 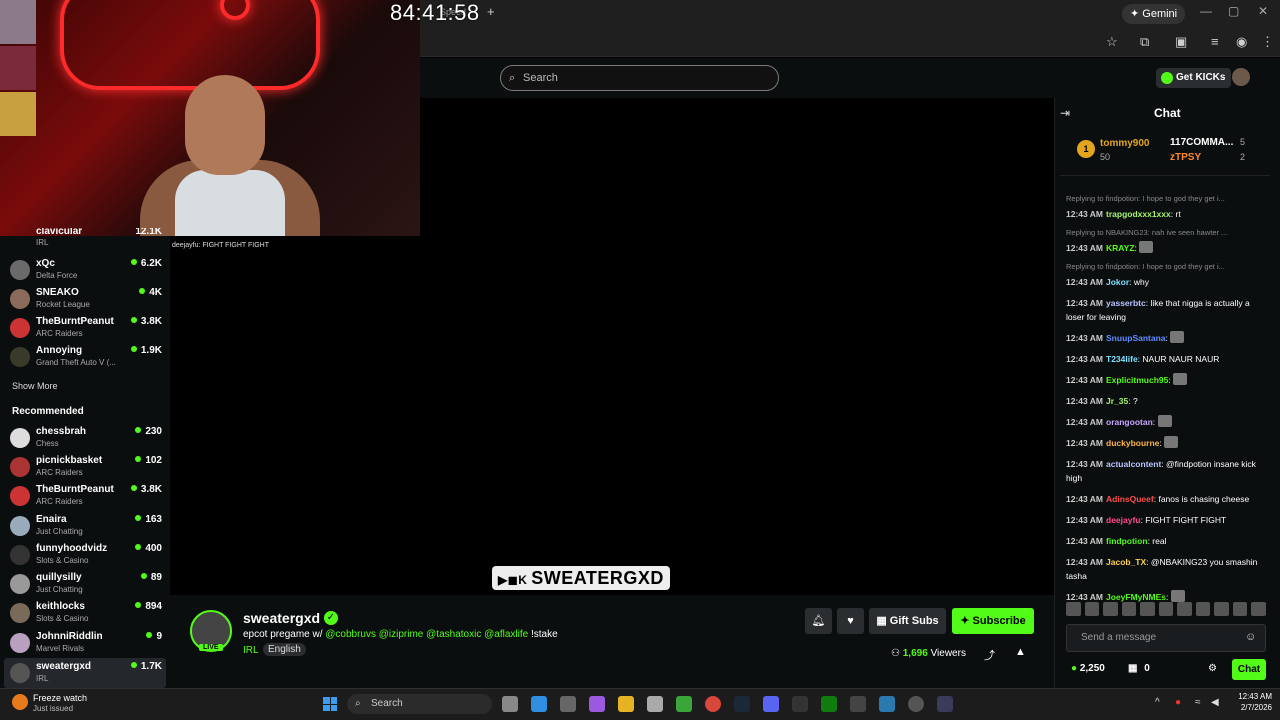 I want to click on report-icon: ▲, so click(x=1020, y=652).